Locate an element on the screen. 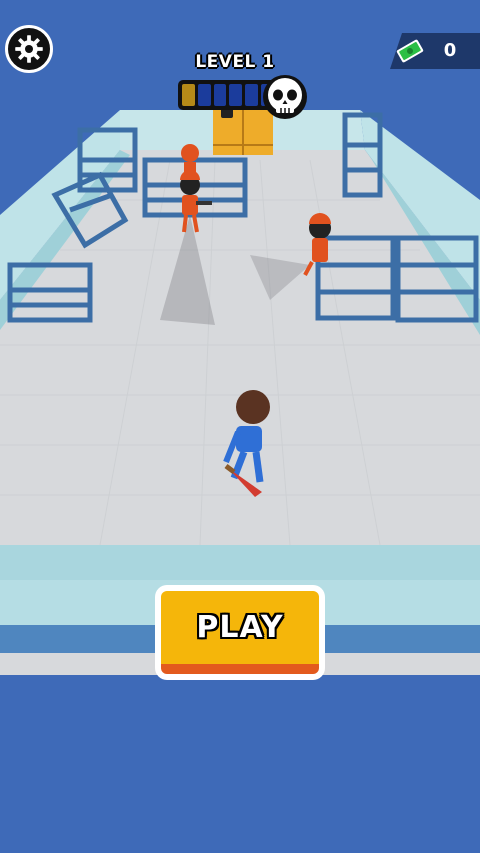  play-button: PLAY is located at coordinates (240, 632).